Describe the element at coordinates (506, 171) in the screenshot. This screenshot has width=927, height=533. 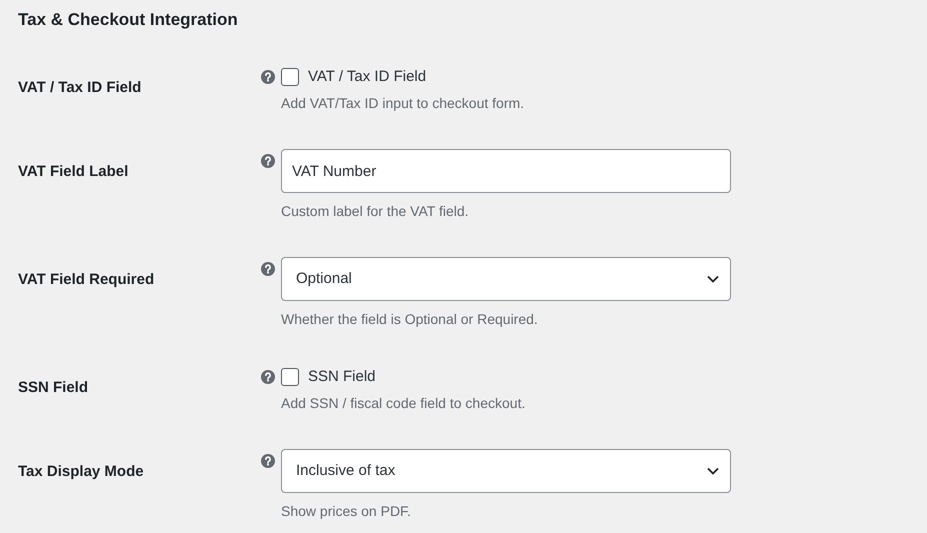
I see `text-field: VAT Number` at that location.